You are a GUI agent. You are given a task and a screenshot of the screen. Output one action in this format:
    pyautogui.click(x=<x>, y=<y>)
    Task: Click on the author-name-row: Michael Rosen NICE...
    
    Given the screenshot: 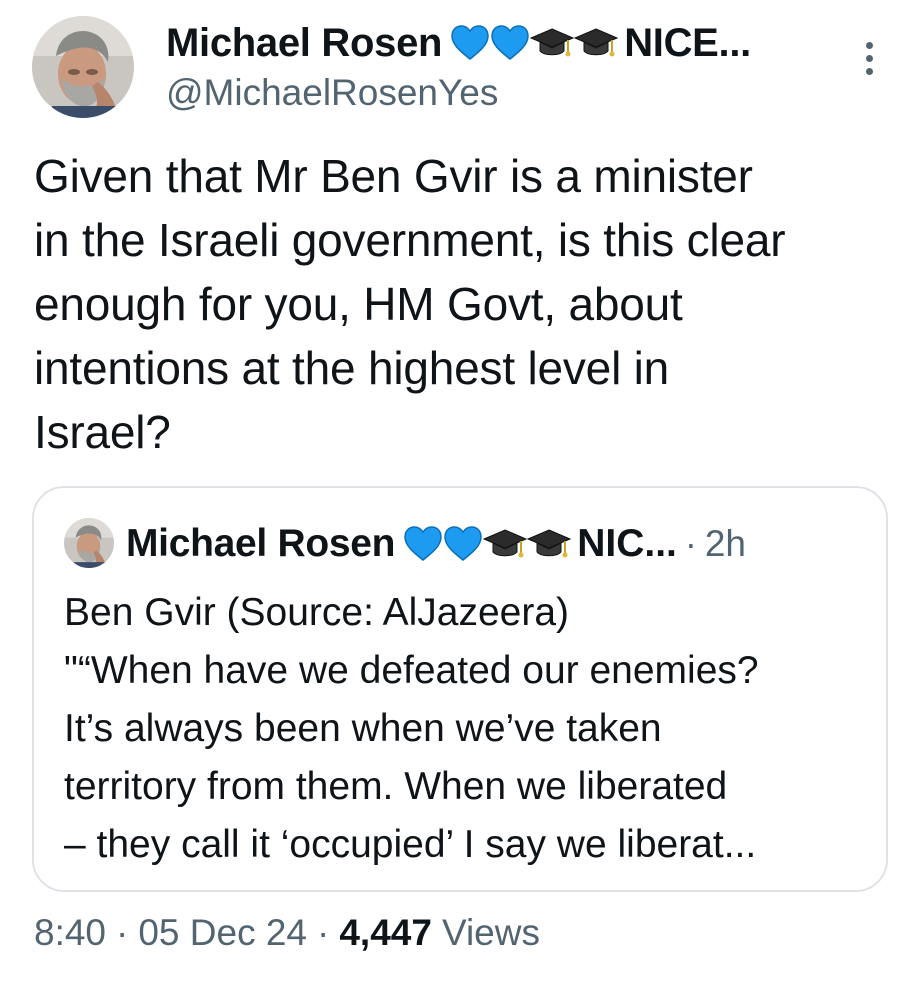 What is the action you would take?
    pyautogui.click(x=458, y=43)
    